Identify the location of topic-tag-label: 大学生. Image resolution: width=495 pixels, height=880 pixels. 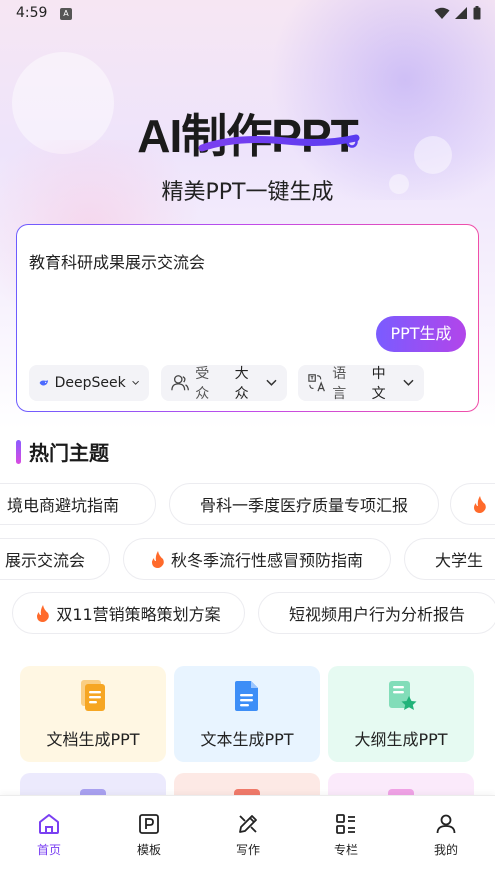
(459, 560).